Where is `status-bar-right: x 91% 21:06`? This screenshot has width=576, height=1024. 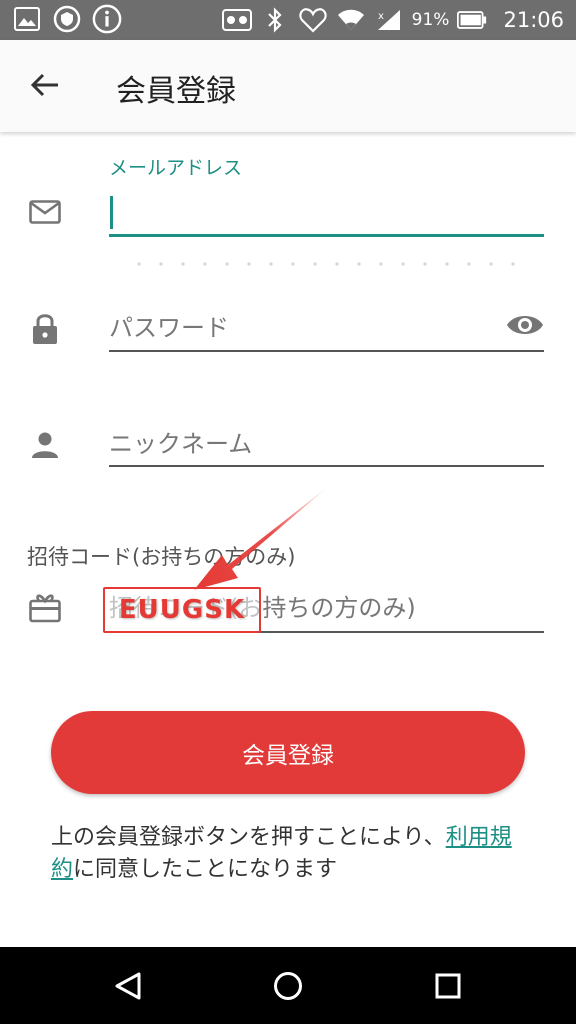 status-bar-right: x 91% 21:06 is located at coordinates (392, 20).